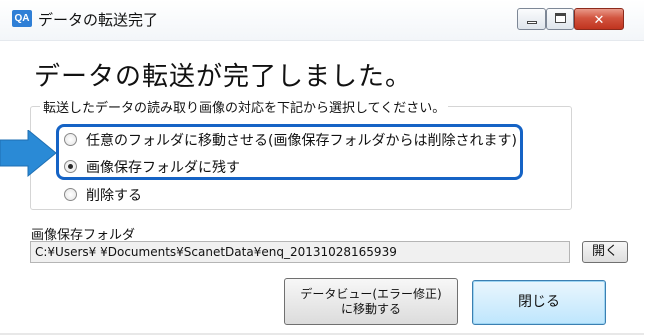 This screenshot has width=650, height=335. What do you see at coordinates (605, 252) in the screenshot?
I see `open-folder-button: 開く` at bounding box center [605, 252].